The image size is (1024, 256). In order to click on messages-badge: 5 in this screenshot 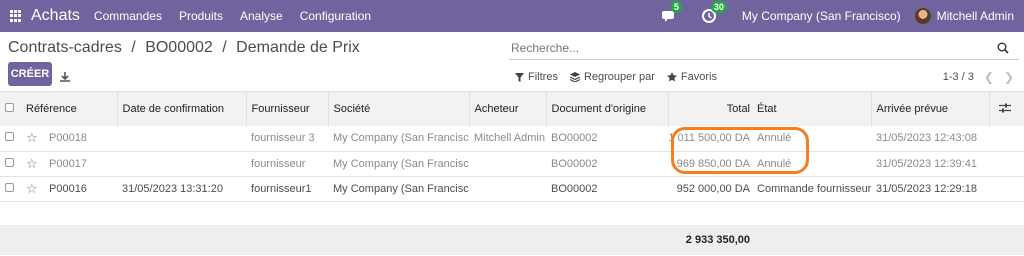, I will do `click(676, 7)`.